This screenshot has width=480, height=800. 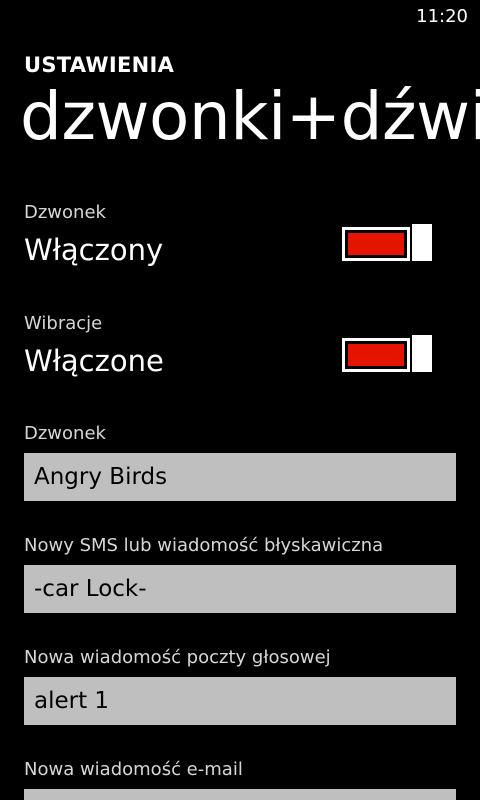 What do you see at coordinates (177, 657) in the screenshot?
I see `voicemail-tone-label: Nowa wiadomość poczty głosowej` at bounding box center [177, 657].